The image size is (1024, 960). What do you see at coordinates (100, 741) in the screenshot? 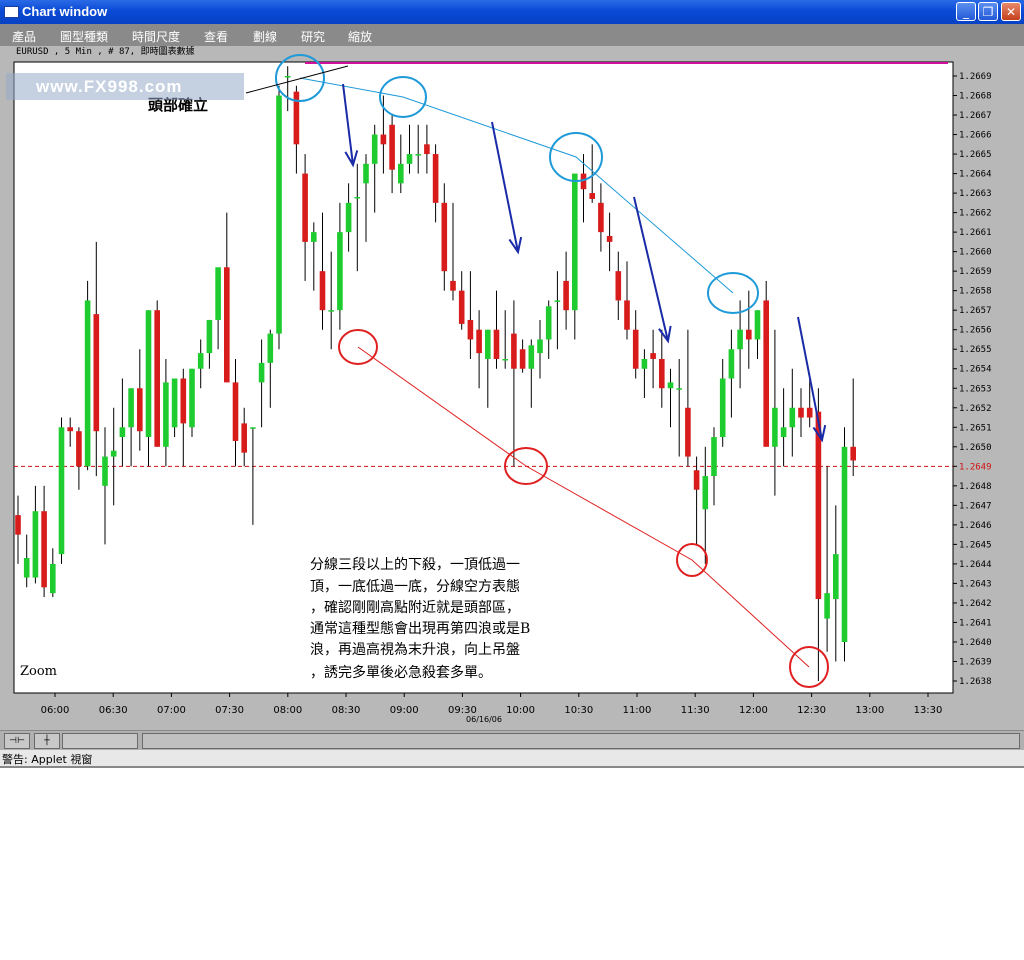
I see `toolbar-field` at bounding box center [100, 741].